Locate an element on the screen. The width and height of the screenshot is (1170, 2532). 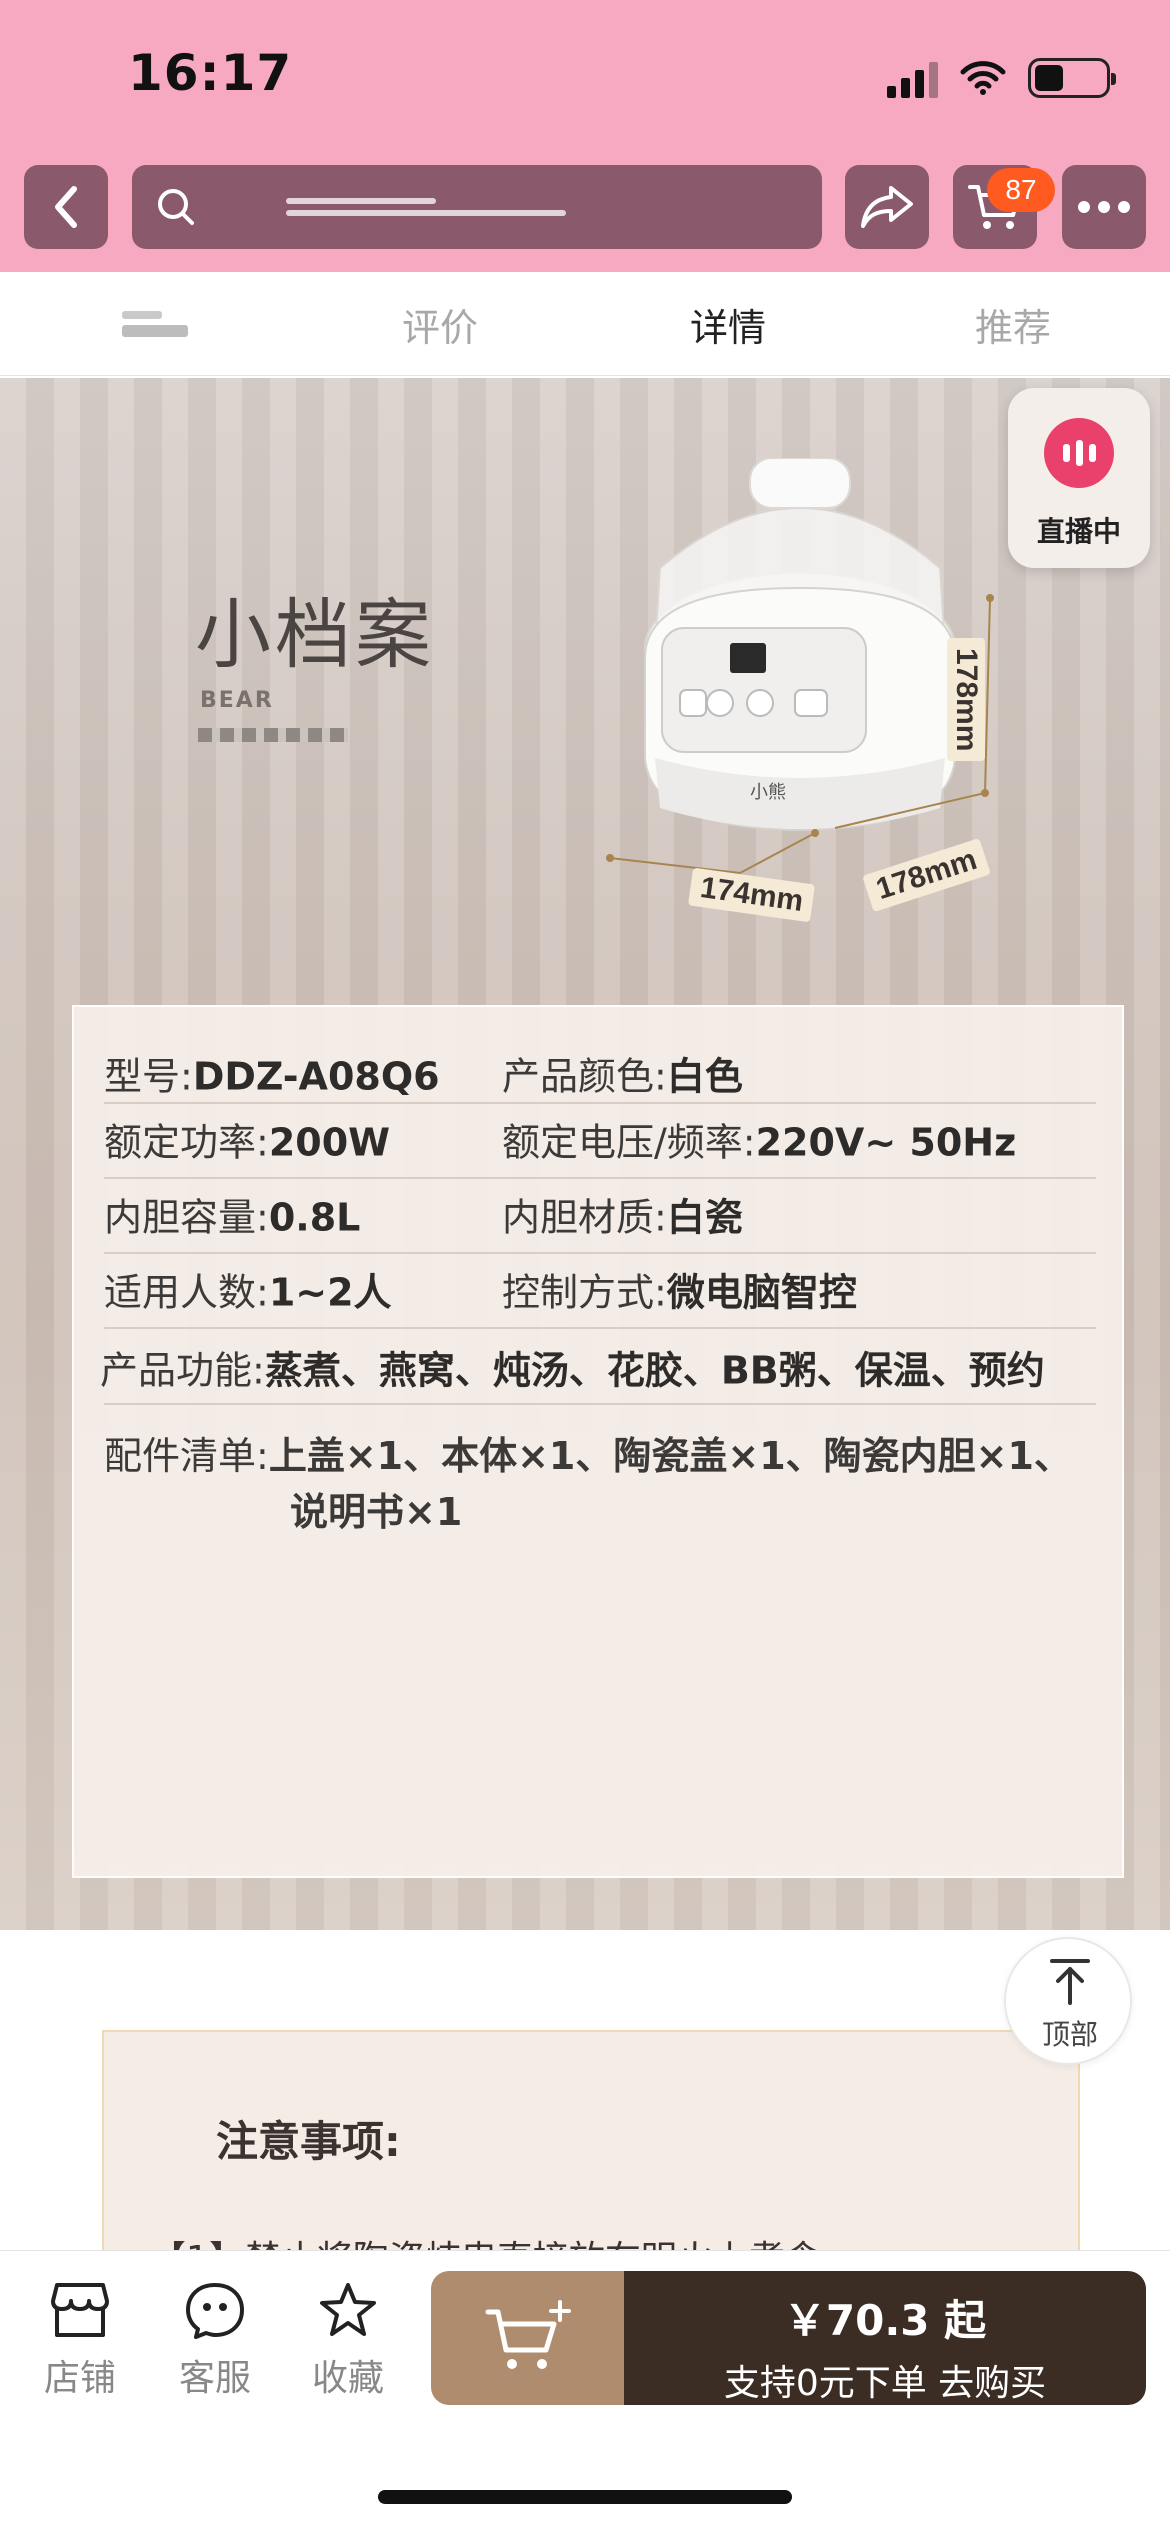
spec-row: 额定功率:200W 额定电压/频率:220V~ 50Hz is located at coordinates (600, 1141).